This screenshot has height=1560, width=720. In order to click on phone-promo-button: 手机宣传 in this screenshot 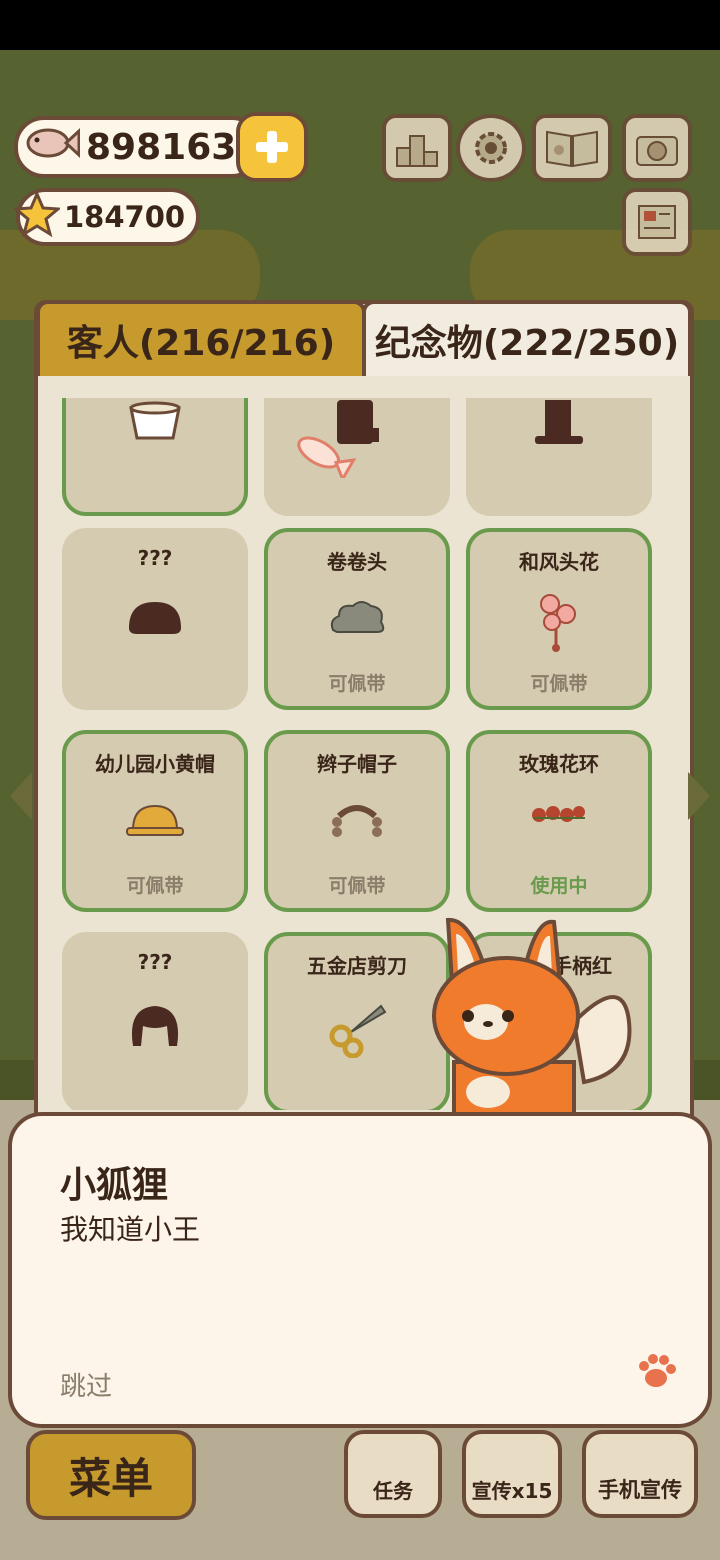, I will do `click(640, 1474)`.